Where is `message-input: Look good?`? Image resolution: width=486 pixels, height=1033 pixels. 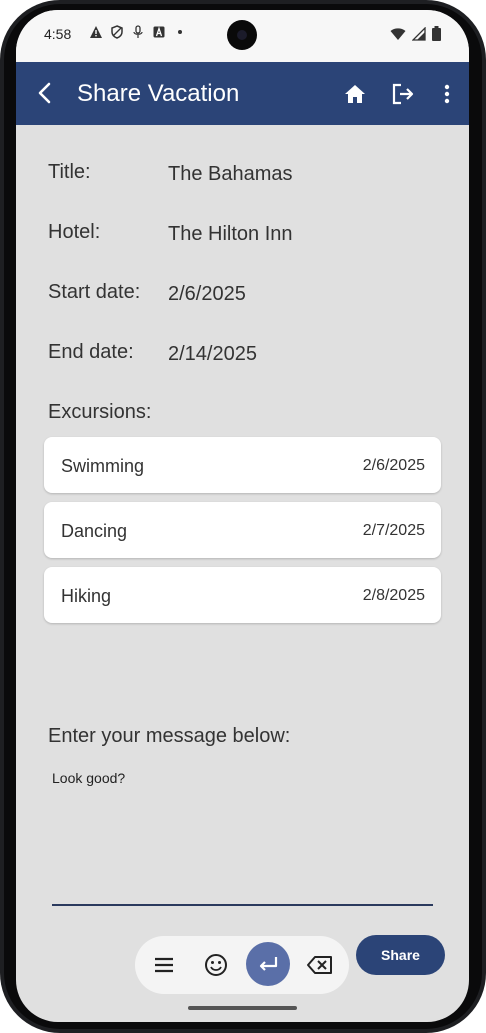
message-input: Look good? is located at coordinates (88, 778).